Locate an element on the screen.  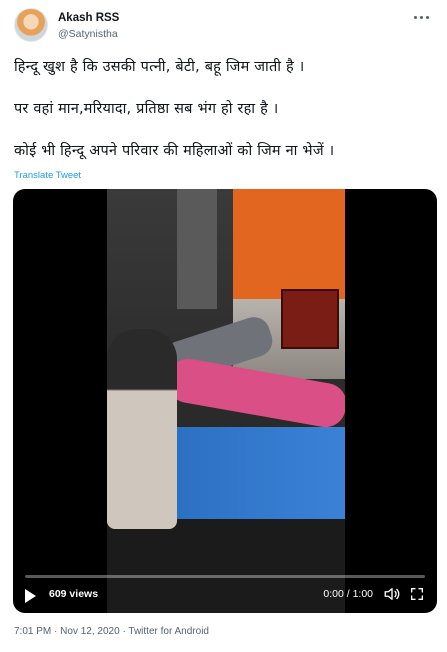
volume-icon is located at coordinates (392, 594).